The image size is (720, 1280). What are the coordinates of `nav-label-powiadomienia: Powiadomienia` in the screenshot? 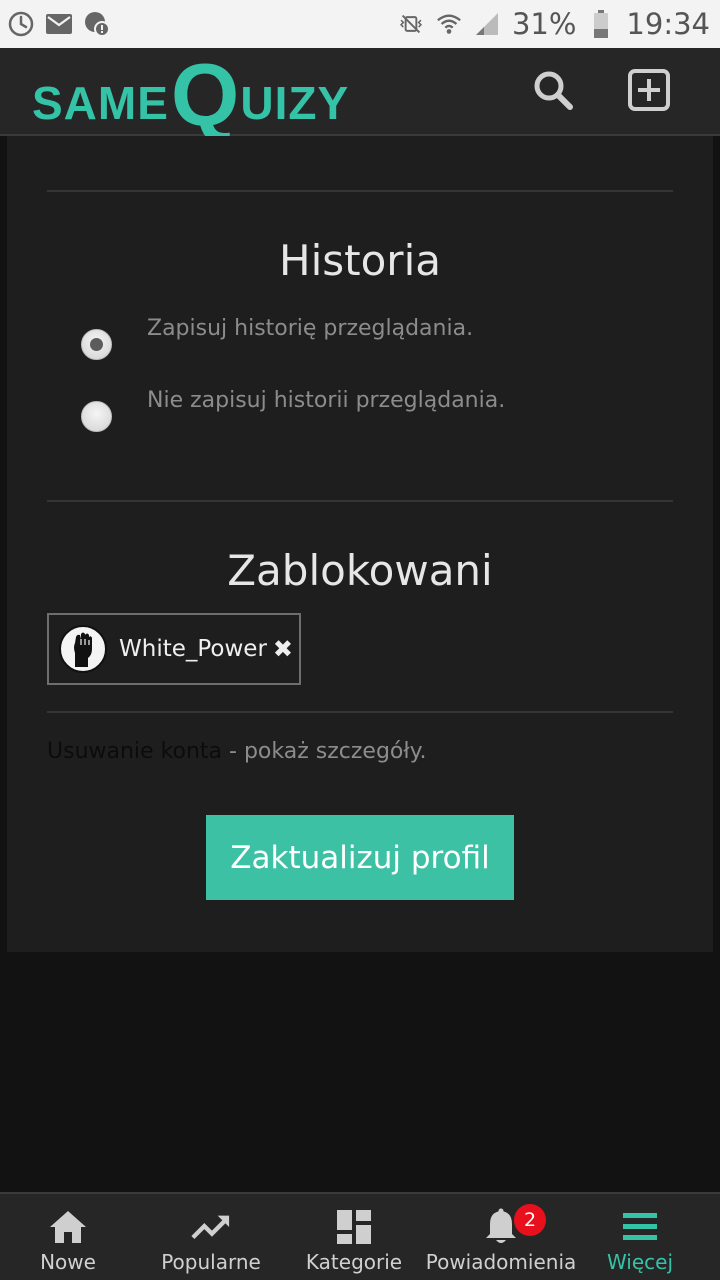 It's located at (501, 1262).